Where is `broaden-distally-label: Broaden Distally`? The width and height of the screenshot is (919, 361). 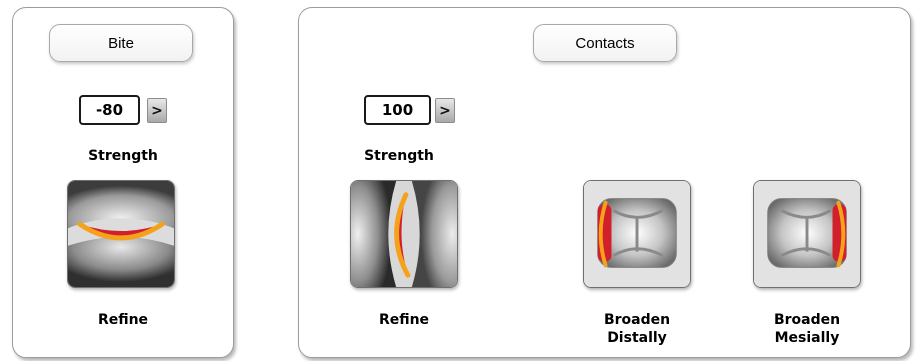
broaden-distally-label: Broaden Distally is located at coordinates (637, 329).